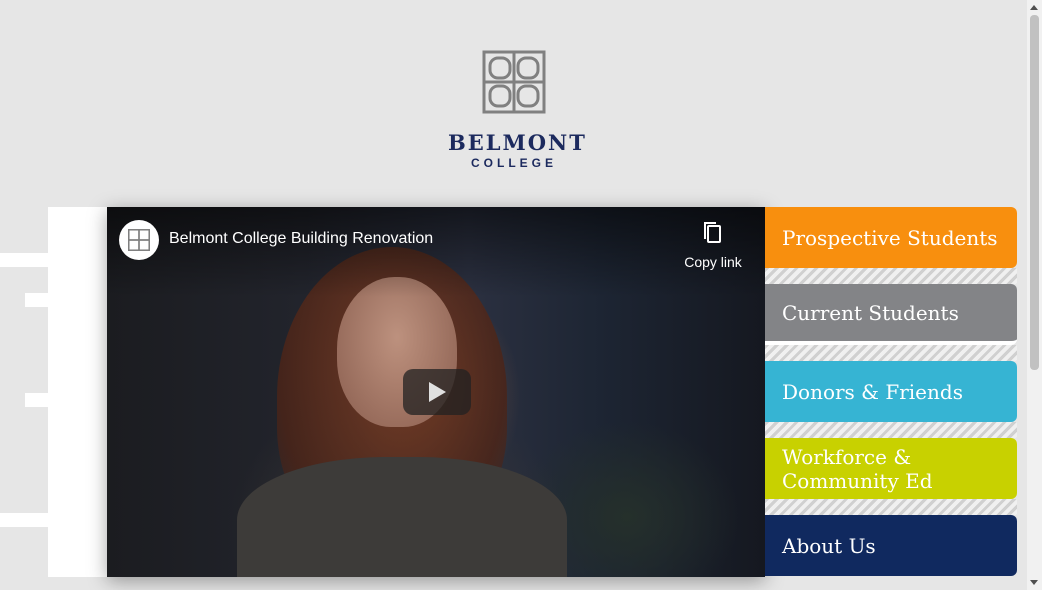 Image resolution: width=1042 pixels, height=590 pixels. What do you see at coordinates (870, 312) in the screenshot?
I see `nav-label: Current Students` at bounding box center [870, 312].